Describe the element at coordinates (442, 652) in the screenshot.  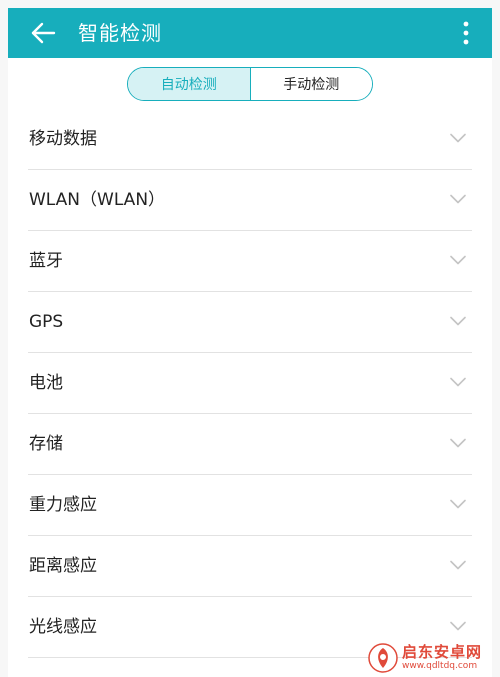
I see `watermark-name: 启东安卓网` at that location.